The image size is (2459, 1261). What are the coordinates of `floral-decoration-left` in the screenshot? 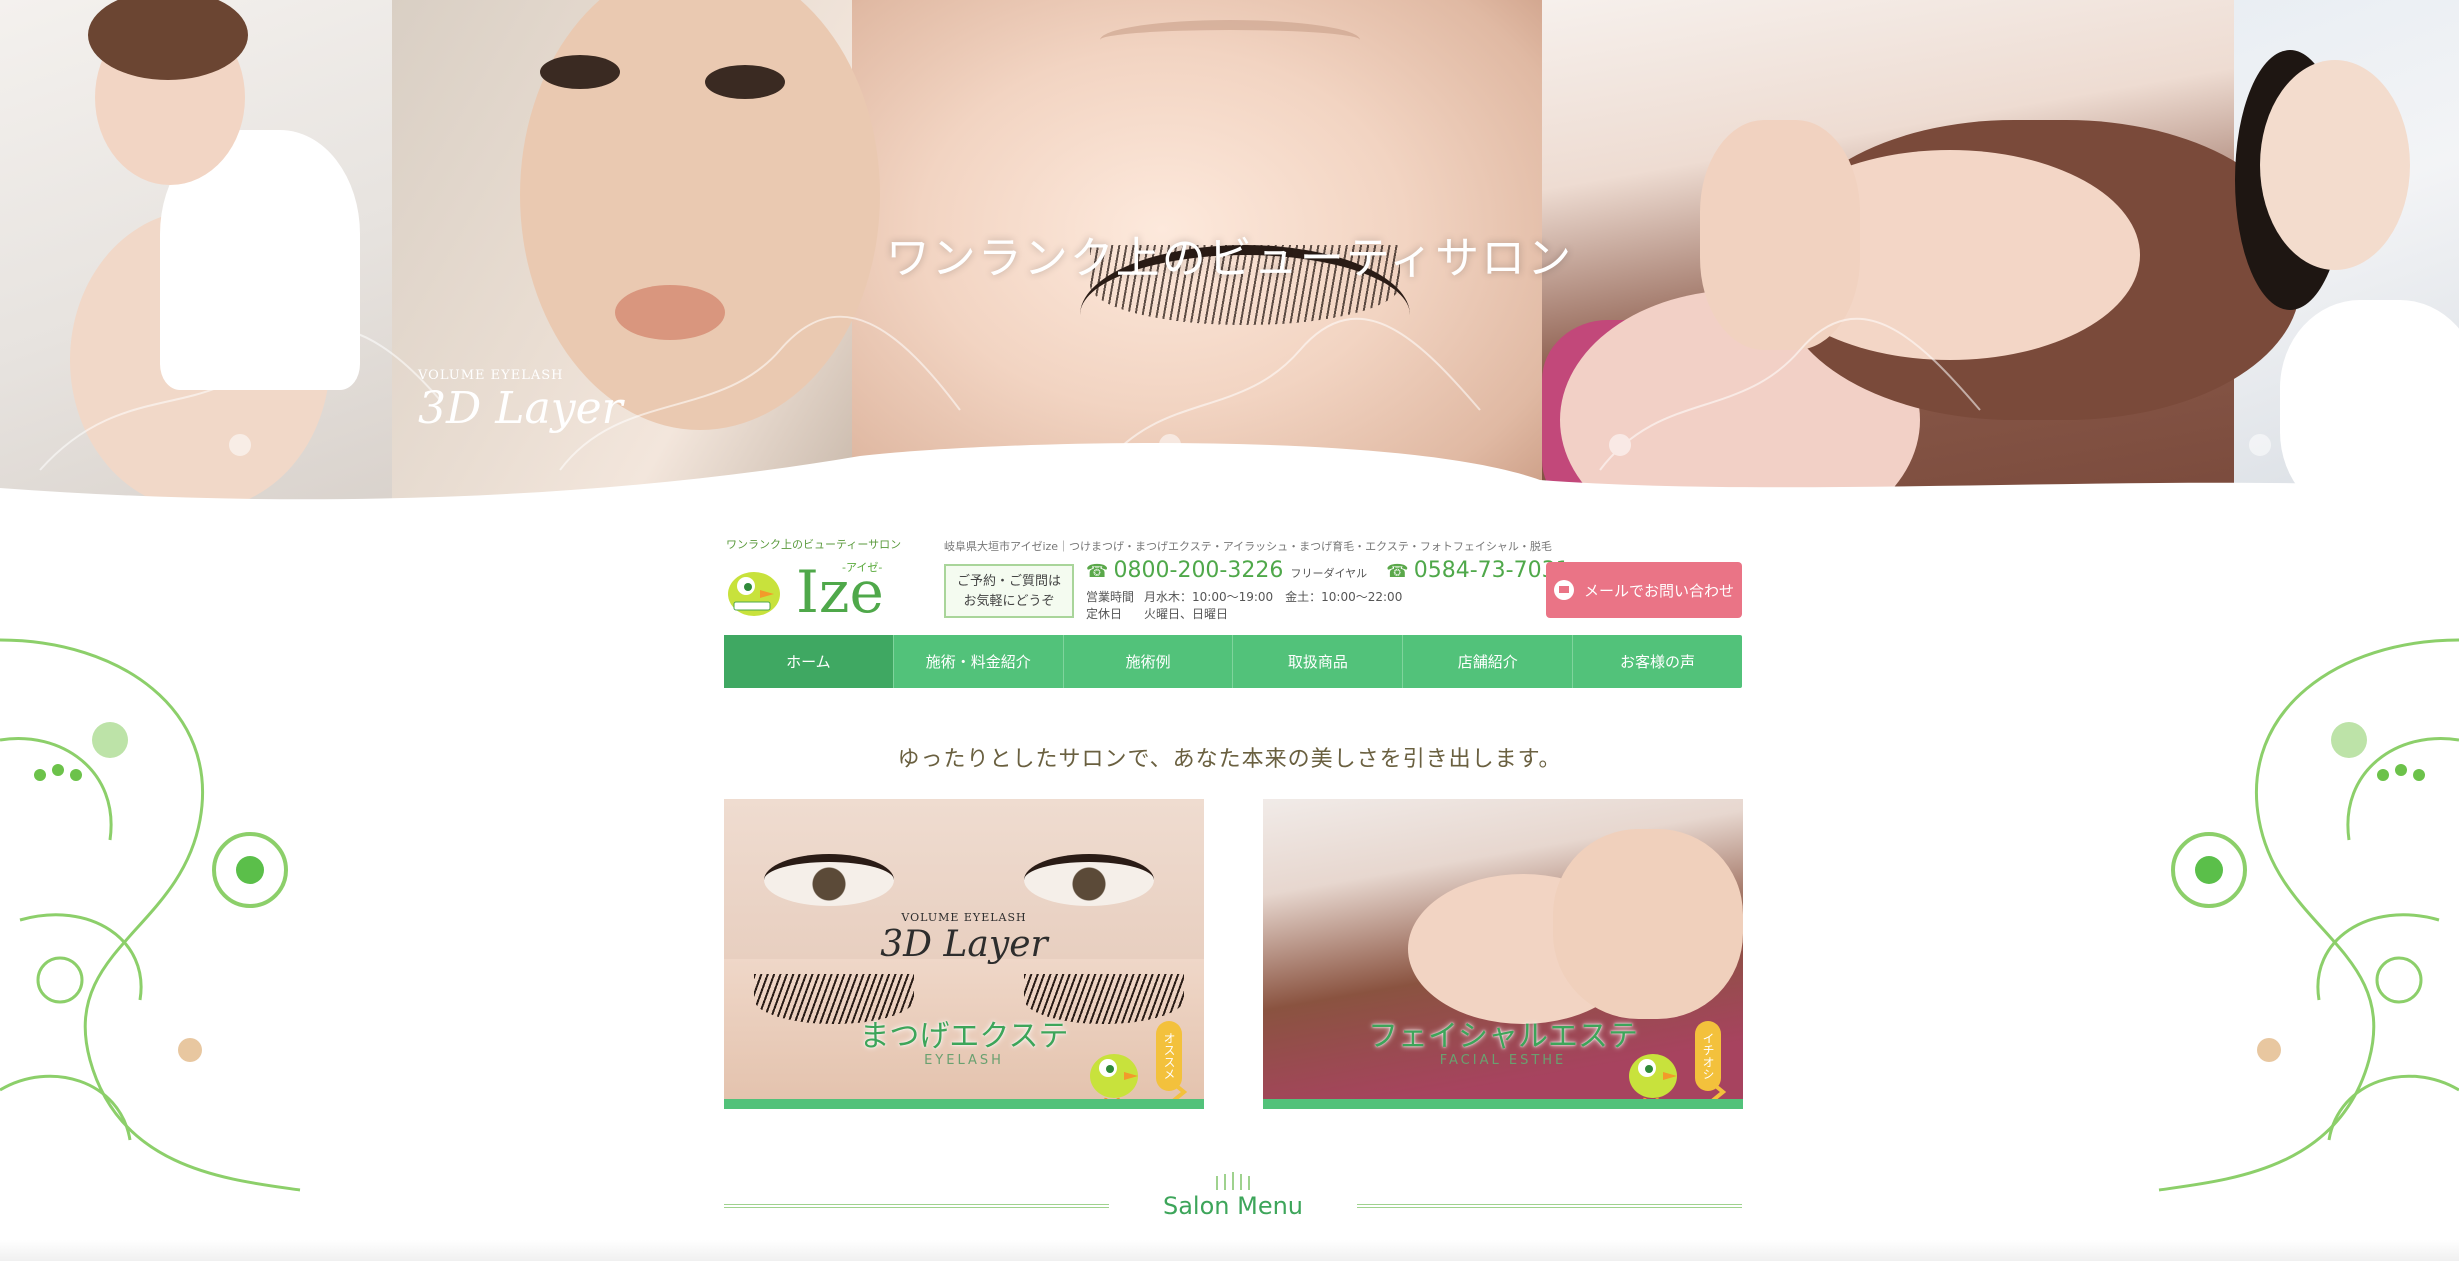 It's located at (150, 915).